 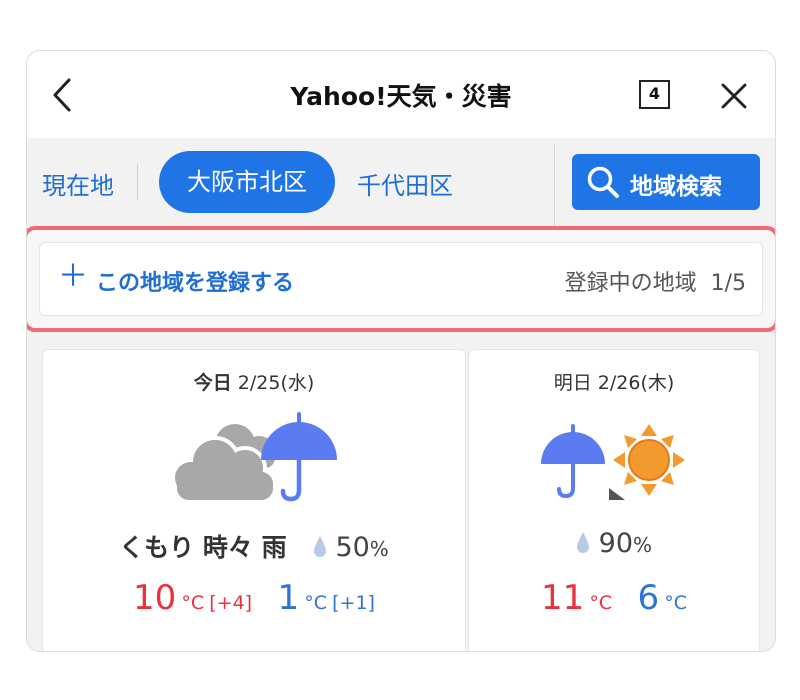 What do you see at coordinates (254, 547) in the screenshot?
I see `weather-description: くもり 時々 雨 50%` at bounding box center [254, 547].